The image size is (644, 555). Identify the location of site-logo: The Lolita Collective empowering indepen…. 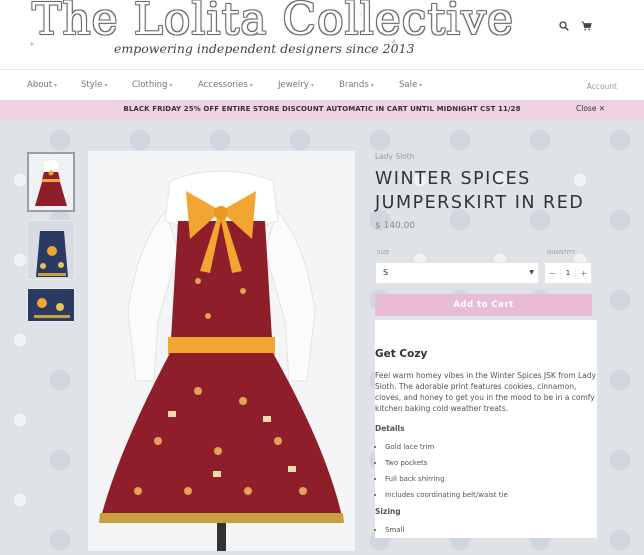
(270, 31).